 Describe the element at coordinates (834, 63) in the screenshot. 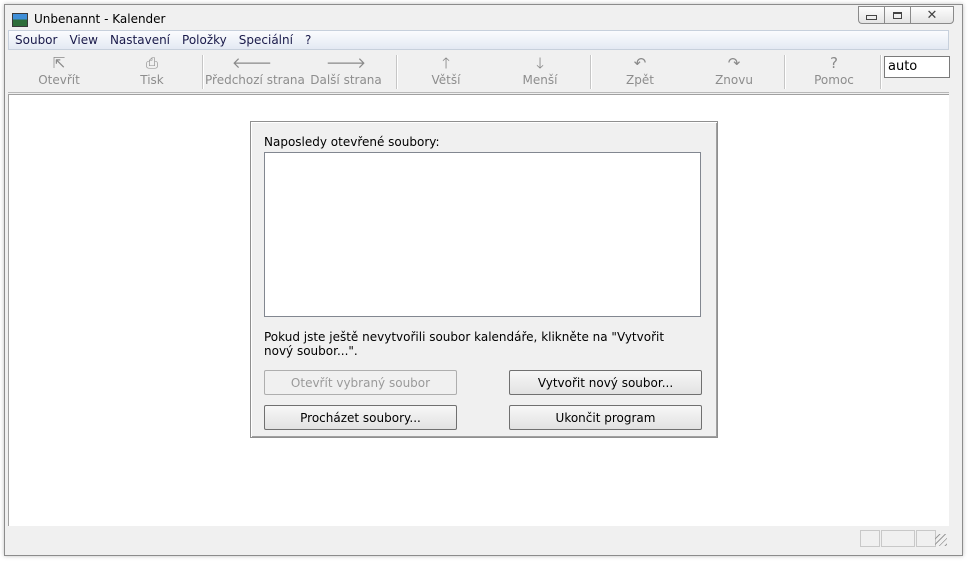

I see `question-icon: ?` at that location.